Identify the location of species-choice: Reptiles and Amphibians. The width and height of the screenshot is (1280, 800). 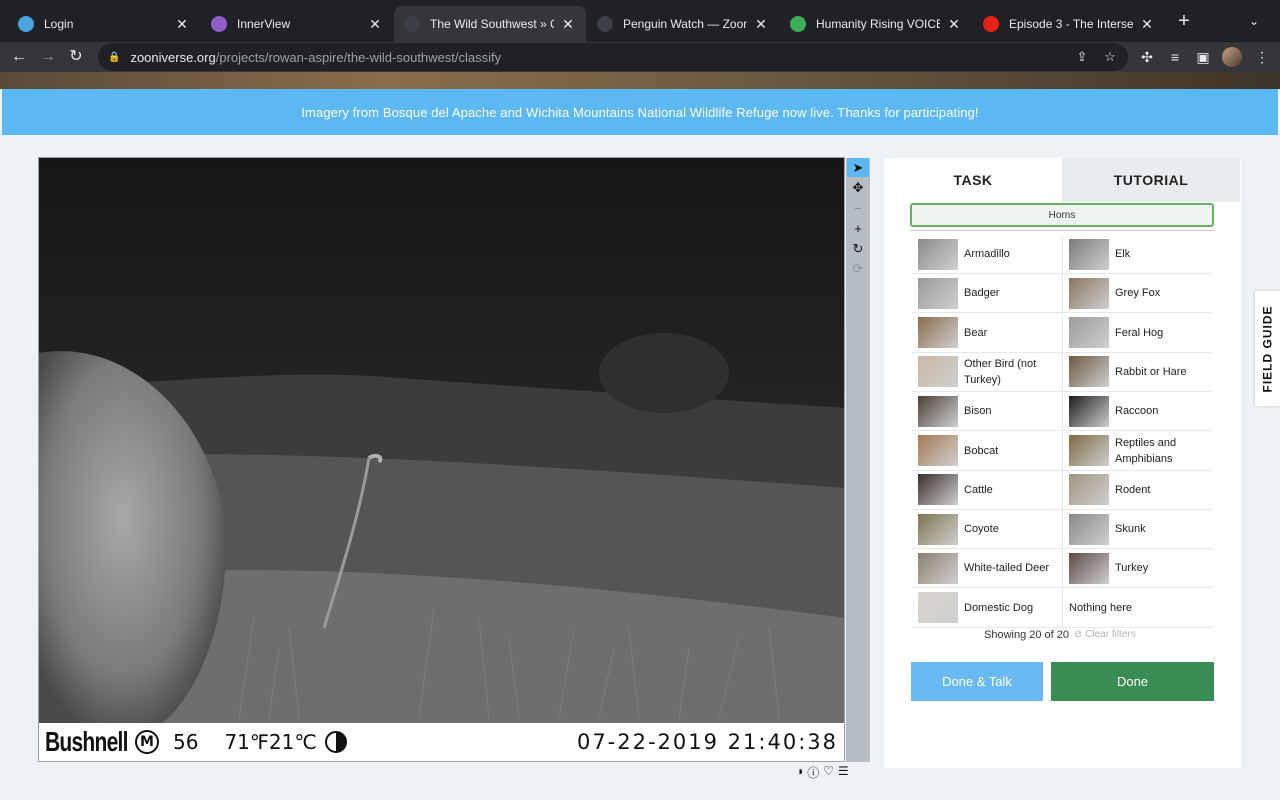
(1137, 451).